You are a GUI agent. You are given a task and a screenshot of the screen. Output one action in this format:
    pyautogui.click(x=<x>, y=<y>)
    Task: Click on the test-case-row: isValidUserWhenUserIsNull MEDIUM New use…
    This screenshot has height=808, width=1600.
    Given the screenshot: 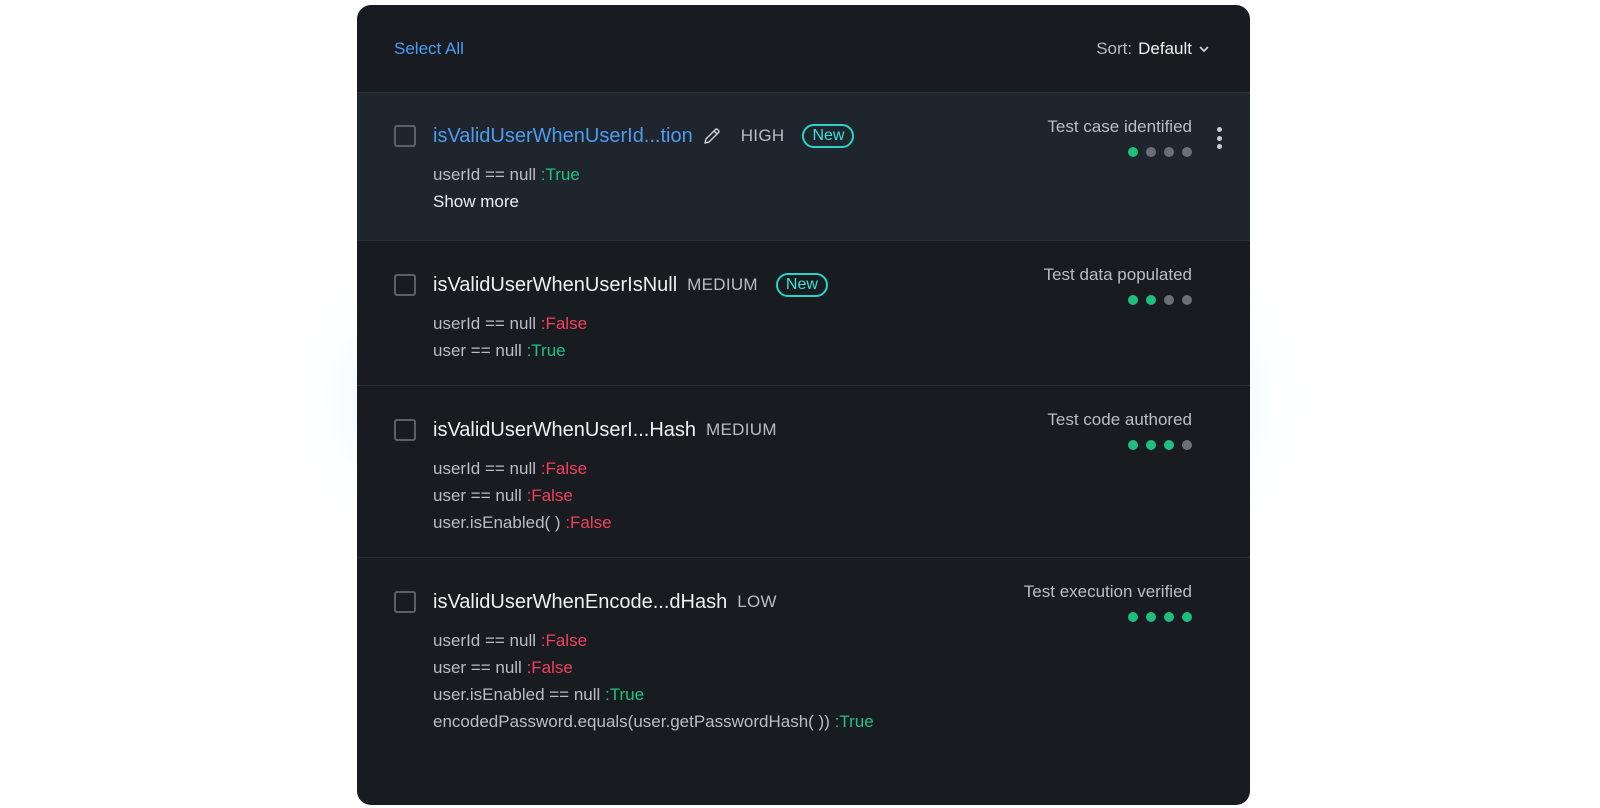 What is the action you would take?
    pyautogui.click(x=803, y=312)
    